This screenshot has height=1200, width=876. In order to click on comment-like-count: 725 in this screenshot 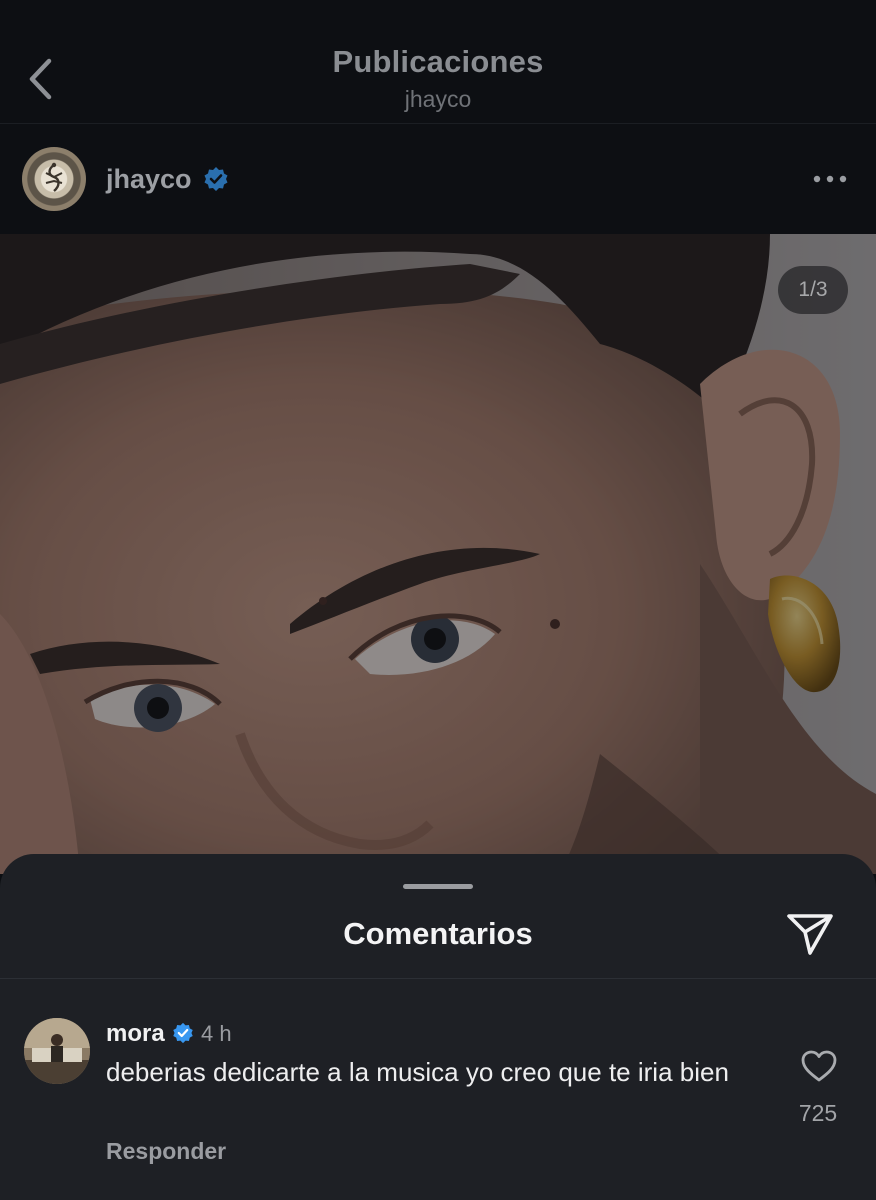, I will do `click(818, 1113)`.